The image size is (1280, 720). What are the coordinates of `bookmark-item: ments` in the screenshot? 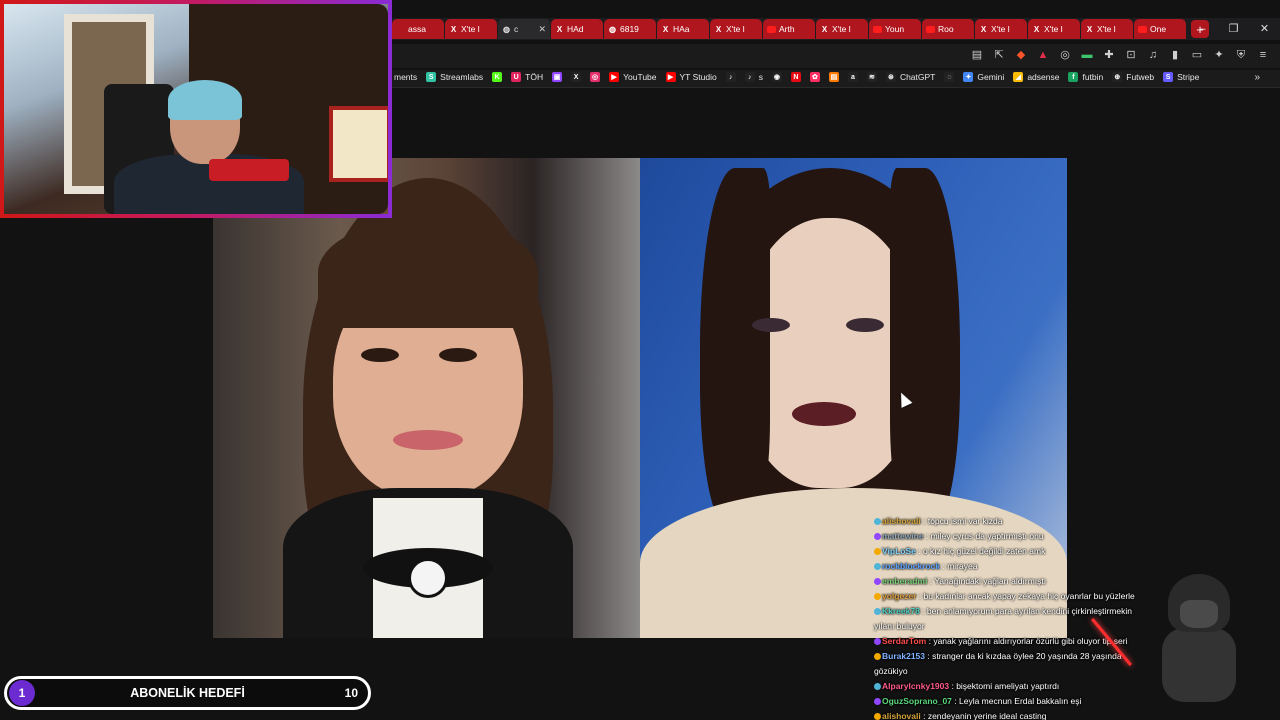 It's located at (405, 77).